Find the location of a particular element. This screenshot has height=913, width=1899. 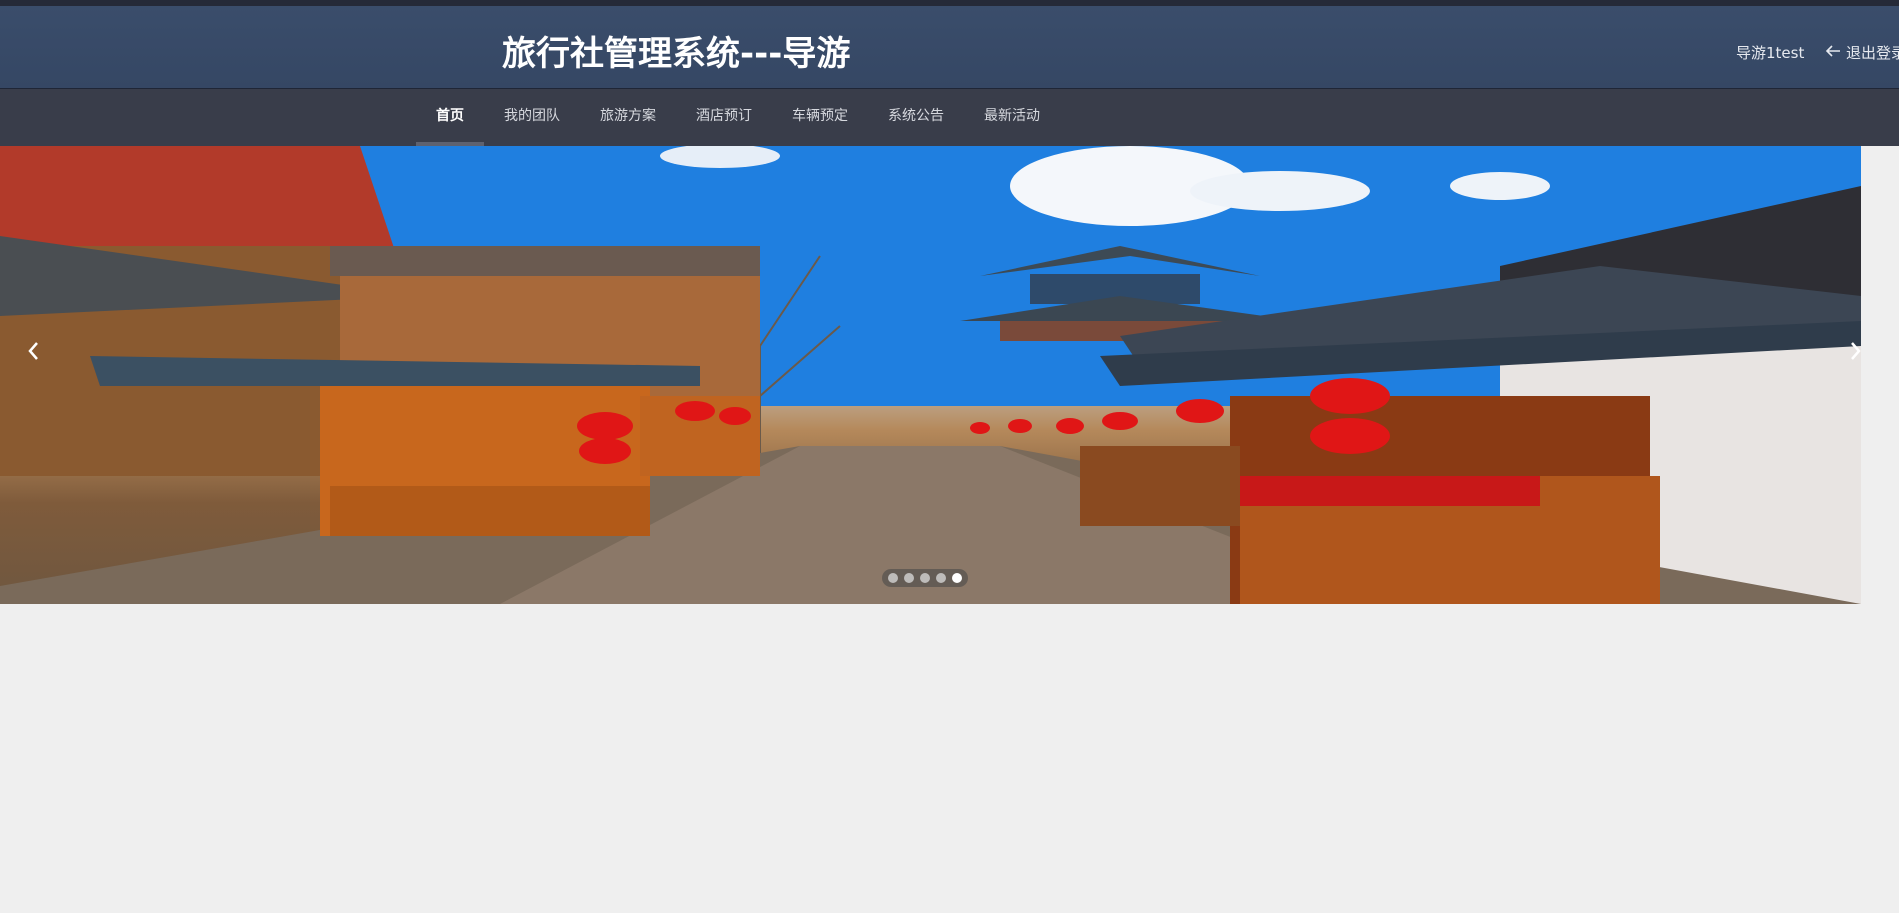

chevron-left-icon is located at coordinates (33, 351).